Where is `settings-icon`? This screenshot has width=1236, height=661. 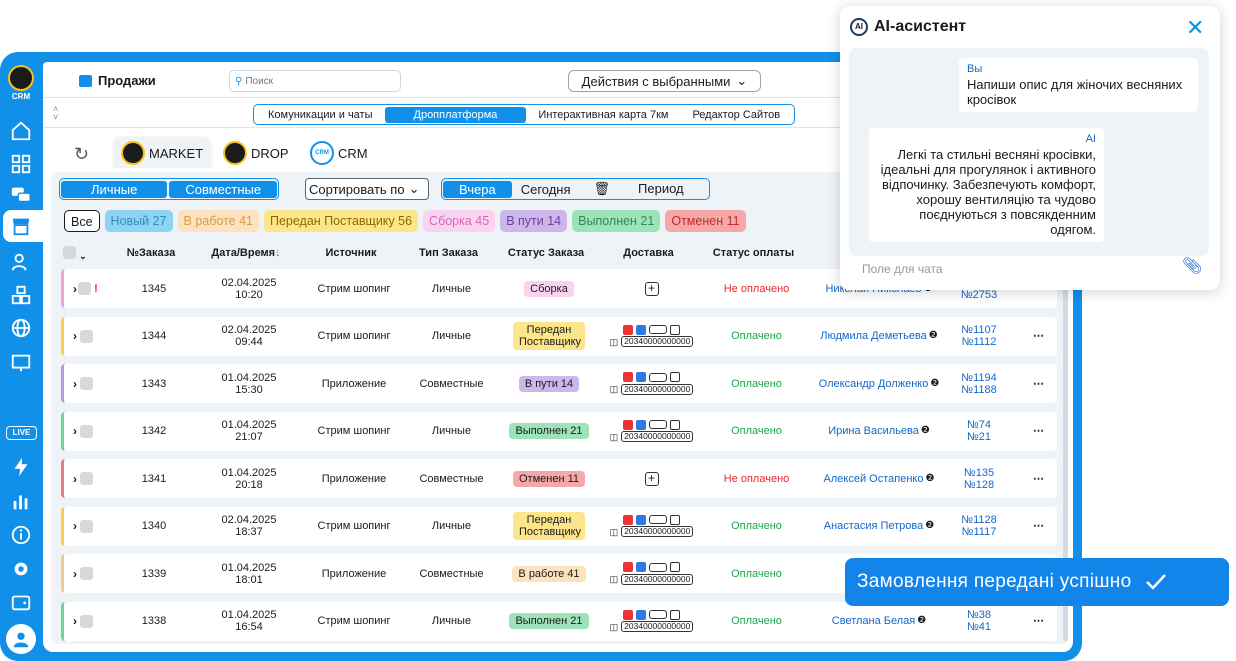 settings-icon is located at coordinates (21, 569).